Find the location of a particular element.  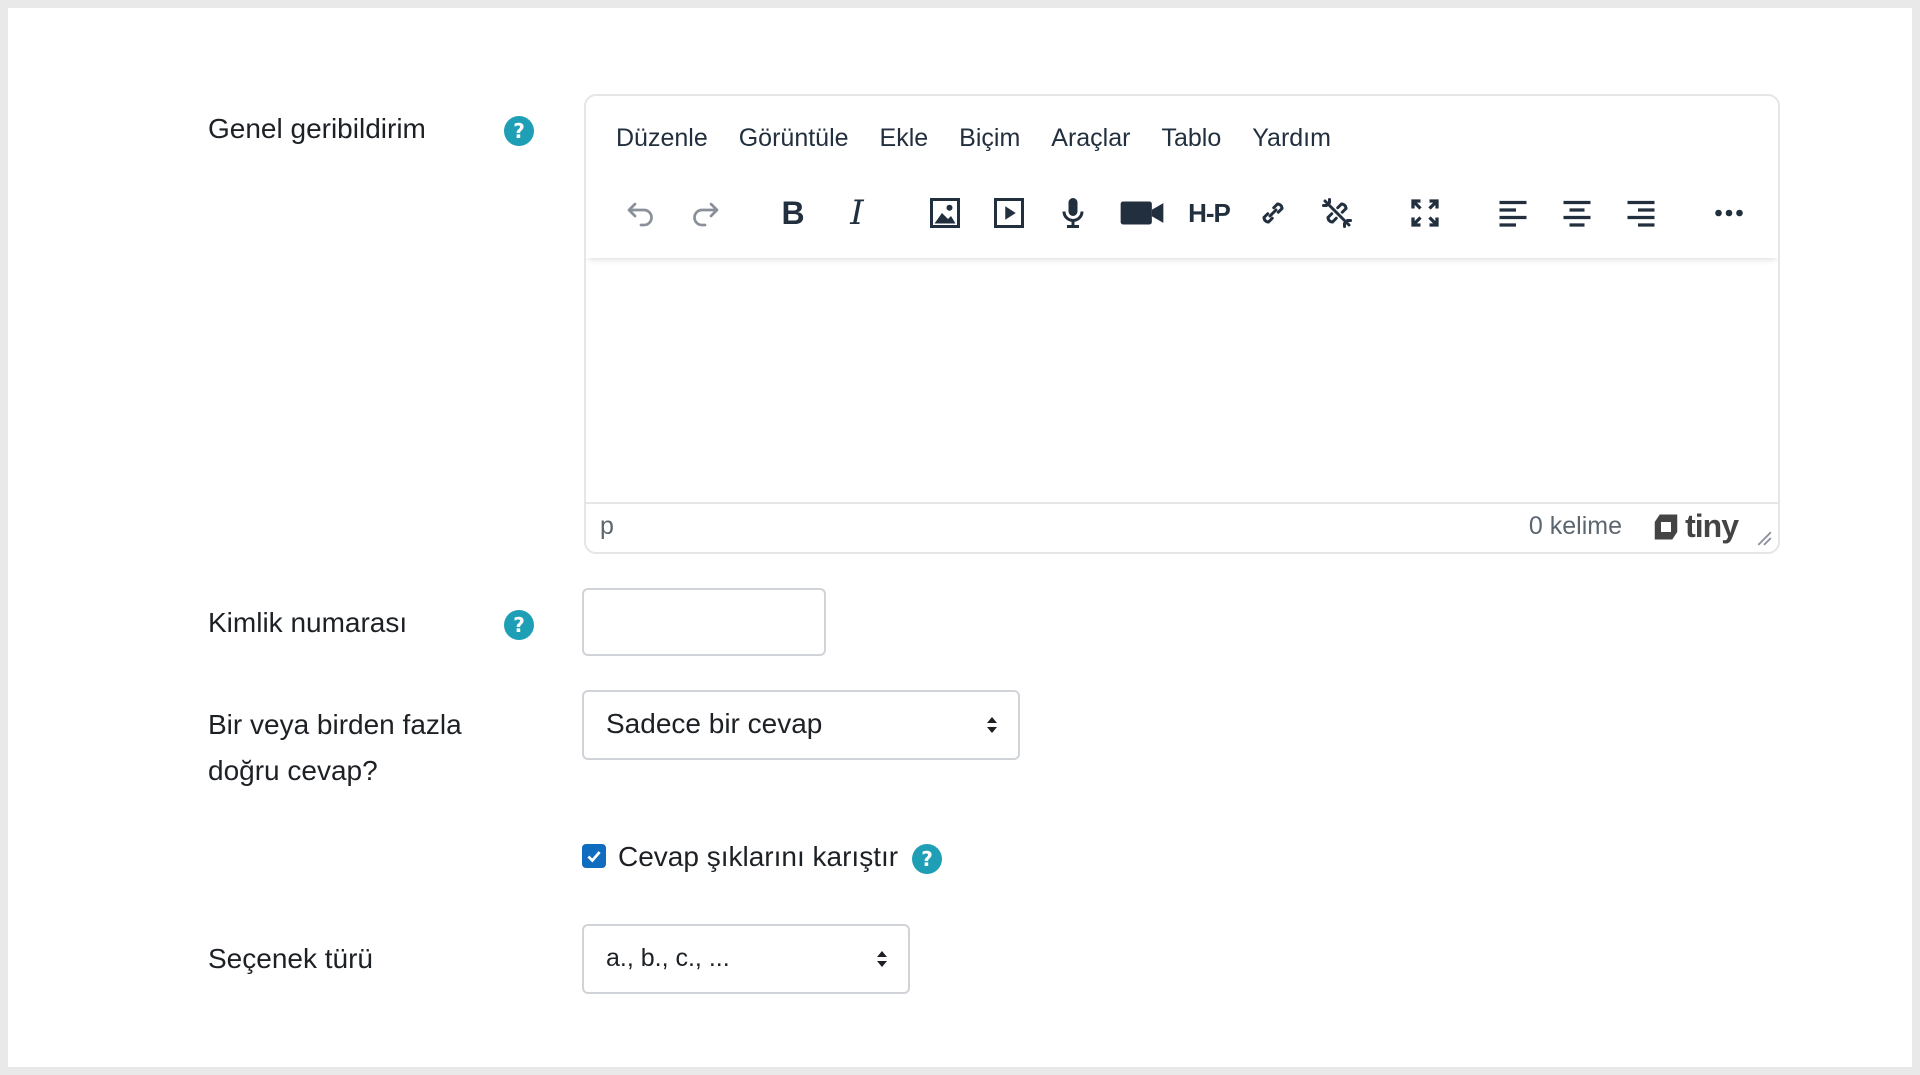

undo-icon is located at coordinates (640, 214).